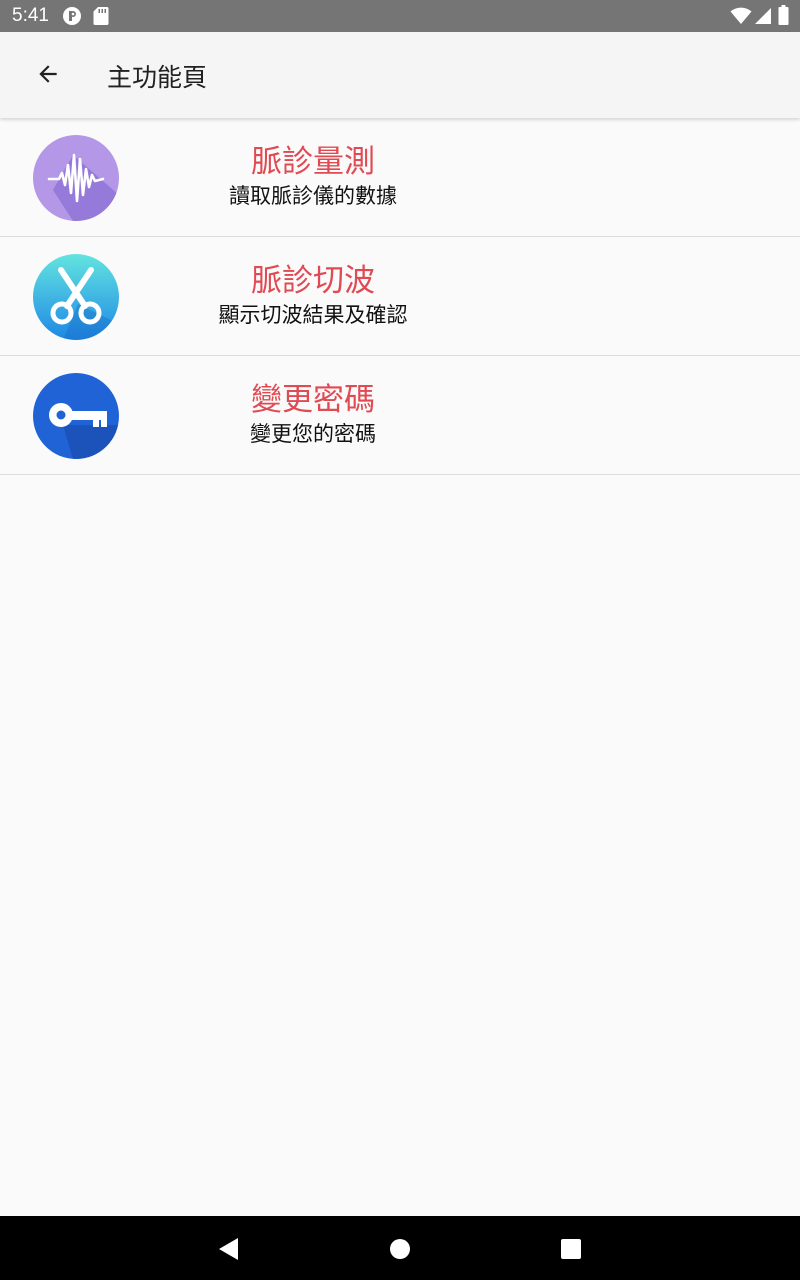  I want to click on menu-item-change-password: 變更密碼 變更您的密碼, so click(400, 415).